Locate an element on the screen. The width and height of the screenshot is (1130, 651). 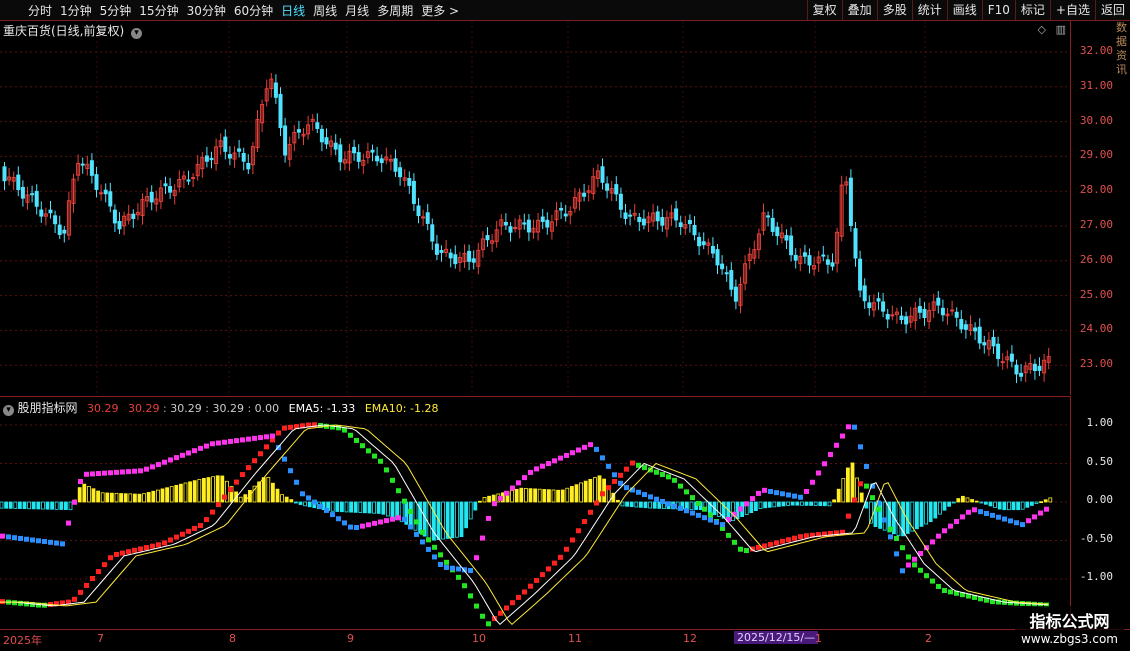
toolbar-button-7: +自选 is located at coordinates (1072, 10).